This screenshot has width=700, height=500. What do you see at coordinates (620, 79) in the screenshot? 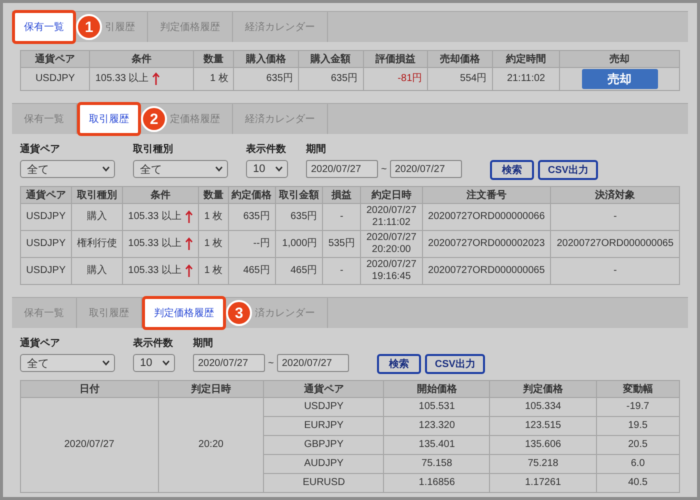
I see `sell-button: 売却` at bounding box center [620, 79].